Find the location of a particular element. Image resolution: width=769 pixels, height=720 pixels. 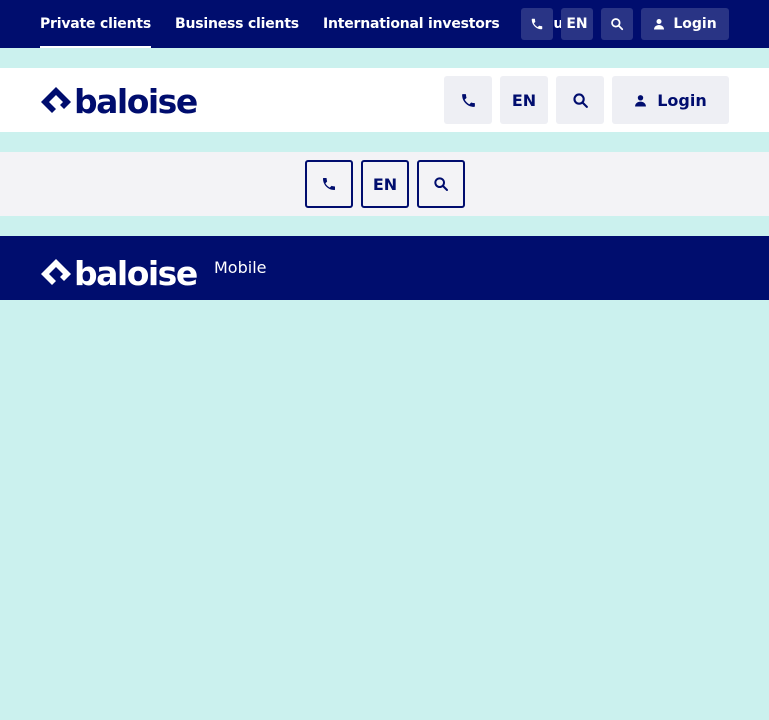

baloise-logo-white: baloise is located at coordinates (119, 273).